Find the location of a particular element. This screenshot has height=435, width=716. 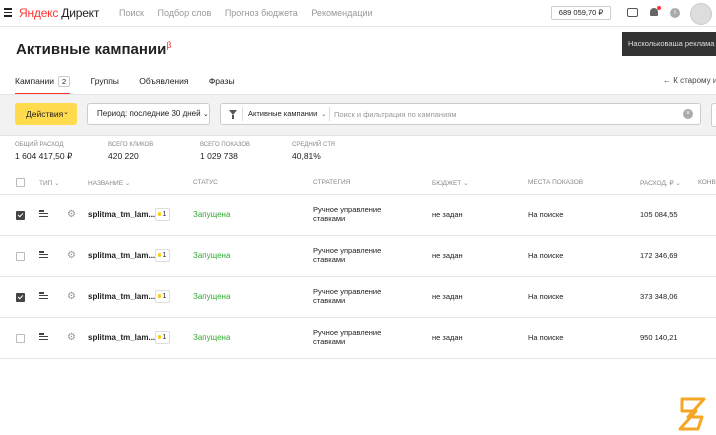

col-places: Места показов is located at coordinates (555, 182).